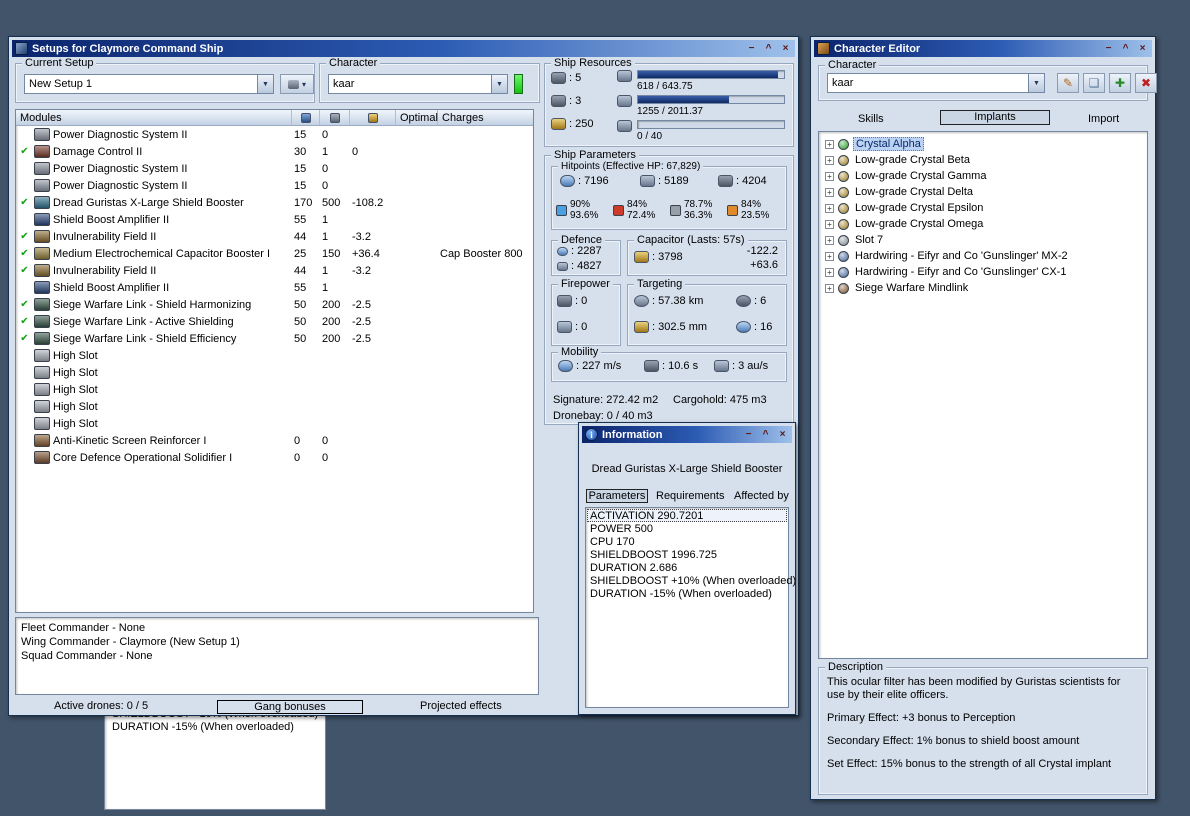 The height and width of the screenshot is (816, 1190). What do you see at coordinates (983, 224) in the screenshot?
I see `implant-row: Low-grade Crystal Omega` at bounding box center [983, 224].